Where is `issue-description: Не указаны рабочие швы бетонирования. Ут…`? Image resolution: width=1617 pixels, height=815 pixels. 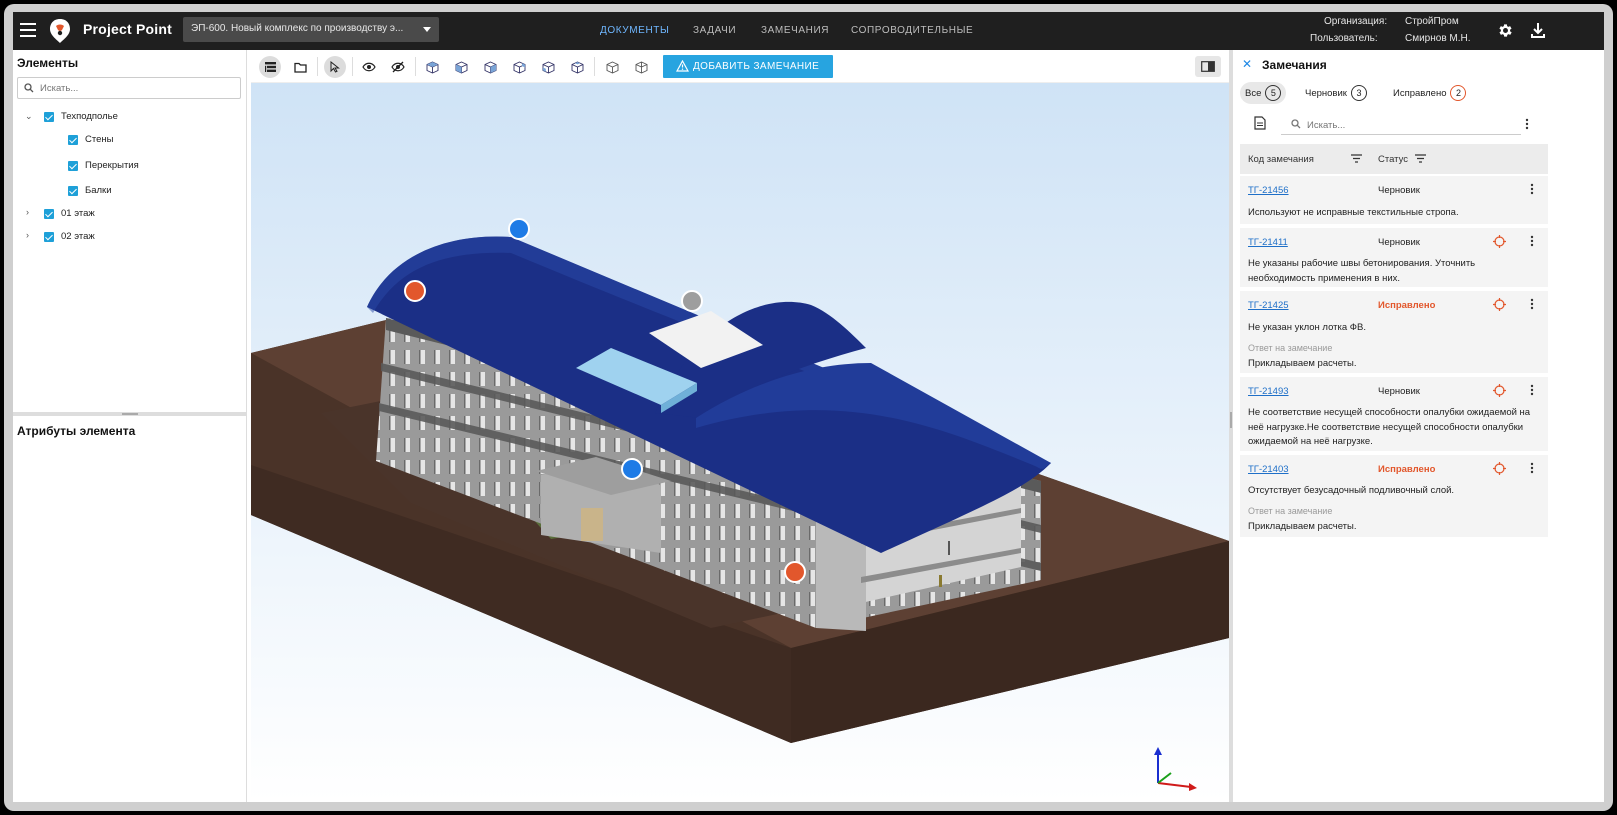
issue-description: Не указаны рабочие швы бетонирования. Ут… is located at coordinates (1362, 271).